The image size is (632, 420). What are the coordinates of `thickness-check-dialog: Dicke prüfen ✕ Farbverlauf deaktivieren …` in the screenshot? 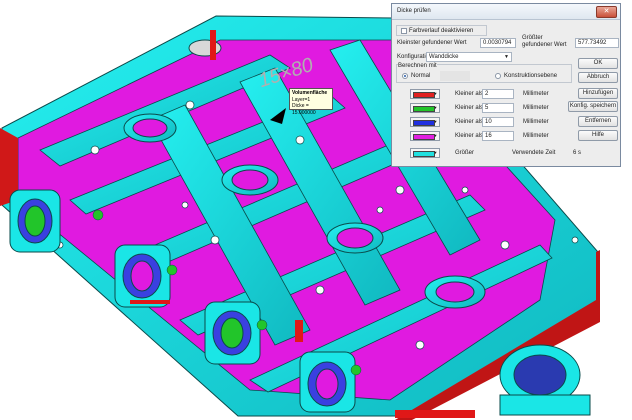 It's located at (506, 85).